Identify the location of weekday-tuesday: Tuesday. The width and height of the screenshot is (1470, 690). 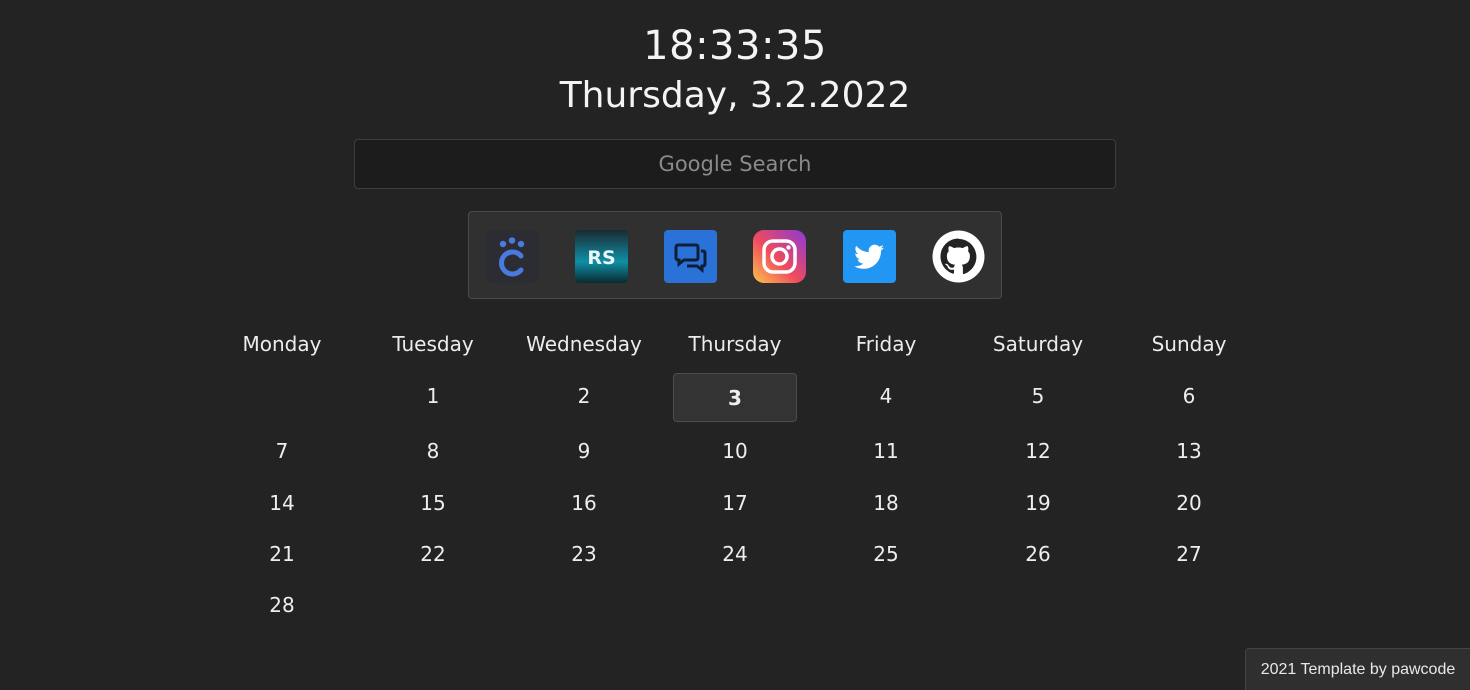
(433, 344).